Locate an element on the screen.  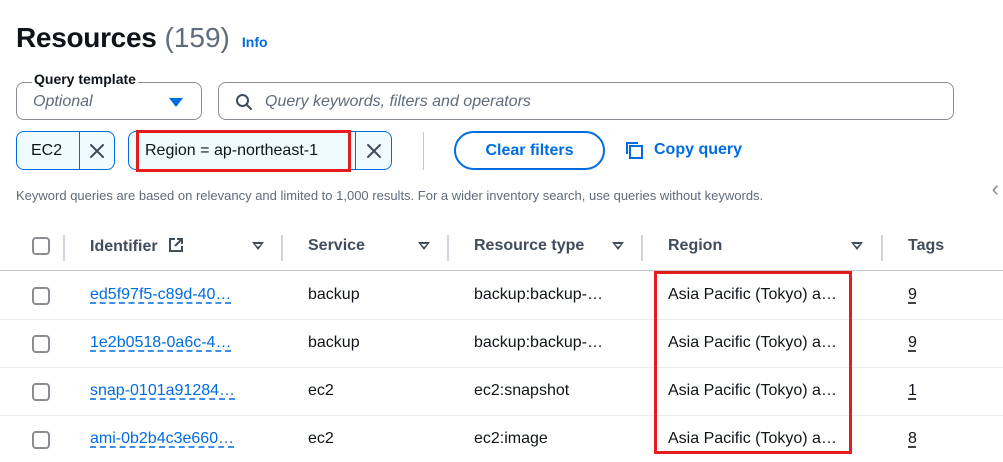
copy-icon is located at coordinates (634, 150).